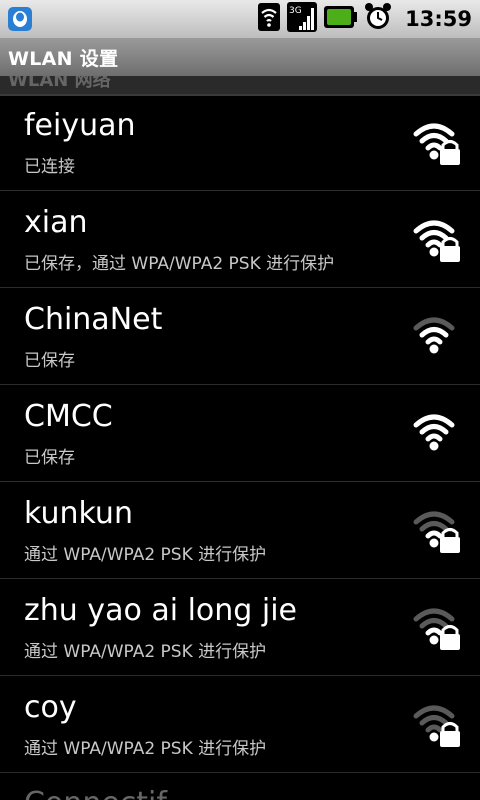 The height and width of the screenshot is (800, 480). Describe the element at coordinates (302, 19) in the screenshot. I see `3g-signal-icon: 3G` at that location.